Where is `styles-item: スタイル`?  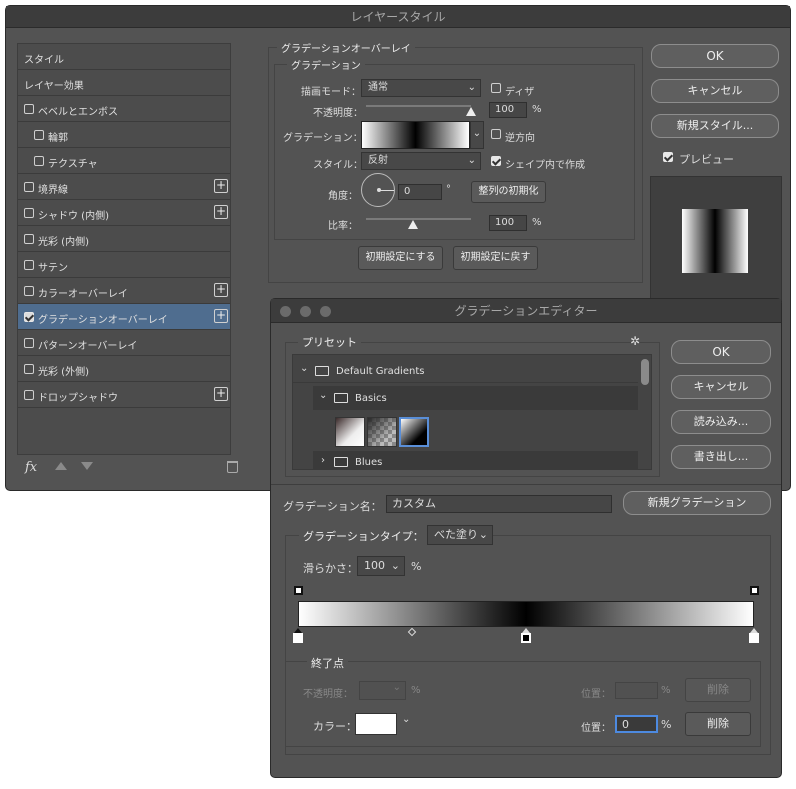 styles-item: スタイル is located at coordinates (124, 57).